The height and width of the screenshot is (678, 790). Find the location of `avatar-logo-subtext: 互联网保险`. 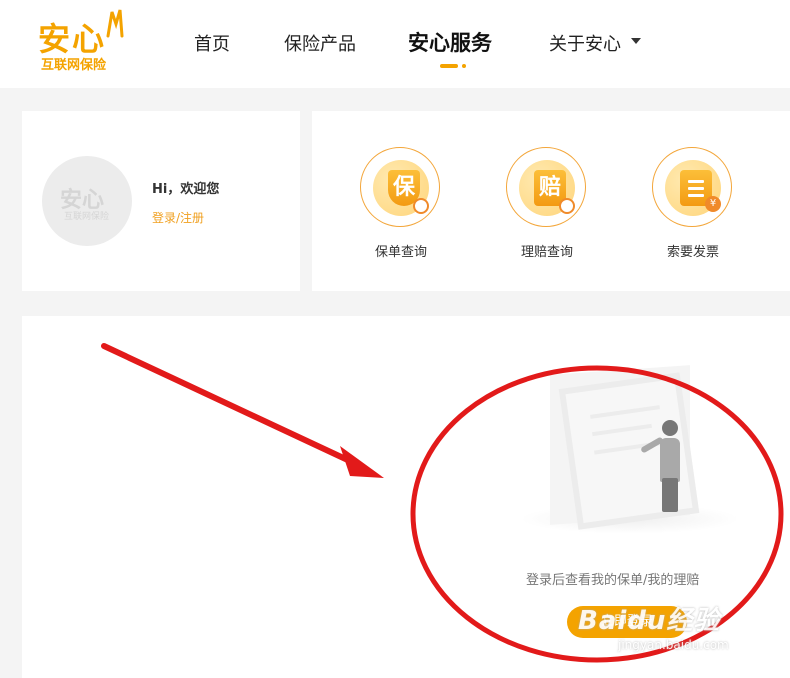

avatar-logo-subtext: 互联网保险 is located at coordinates (87, 217).